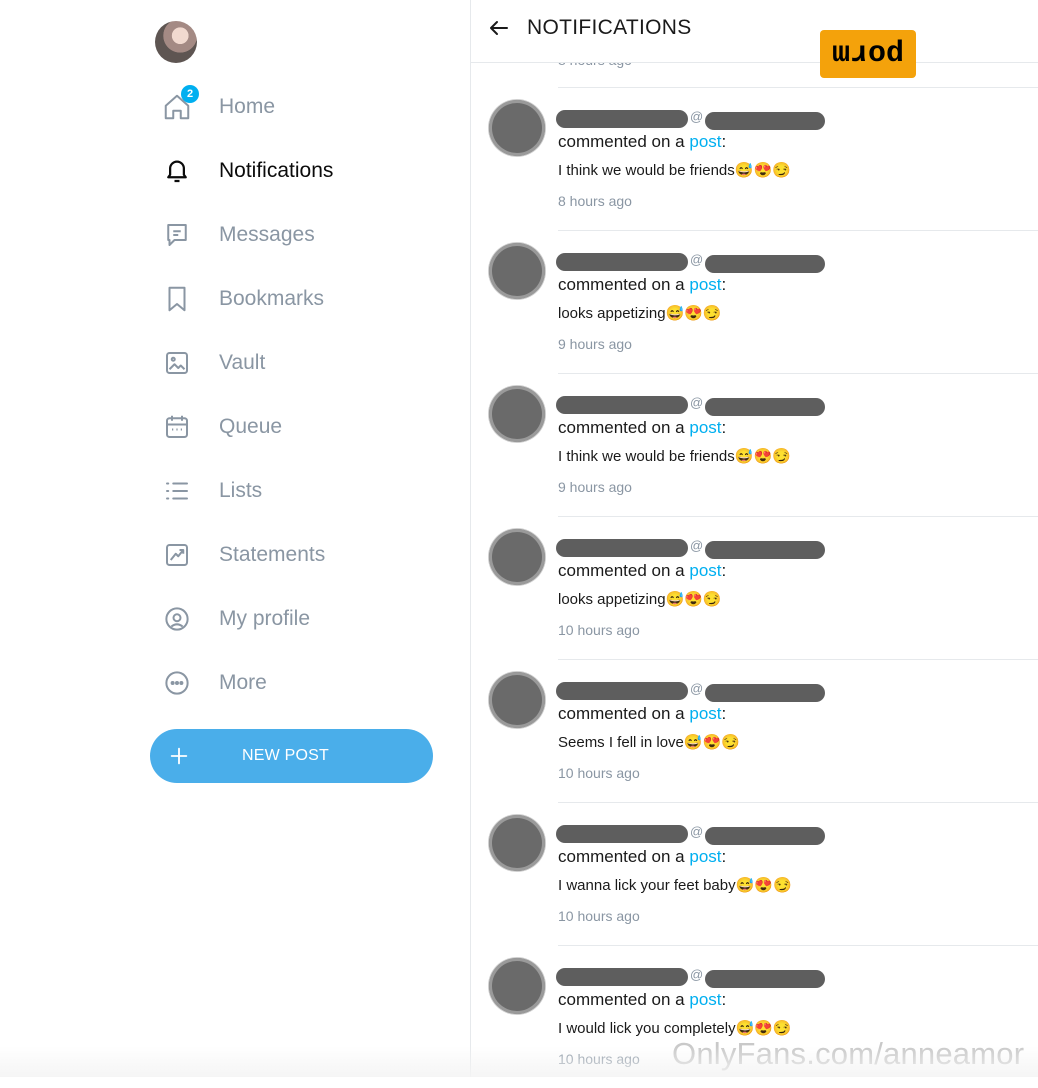  What do you see at coordinates (251, 426) in the screenshot?
I see `sidebar-item-label: Queue` at bounding box center [251, 426].